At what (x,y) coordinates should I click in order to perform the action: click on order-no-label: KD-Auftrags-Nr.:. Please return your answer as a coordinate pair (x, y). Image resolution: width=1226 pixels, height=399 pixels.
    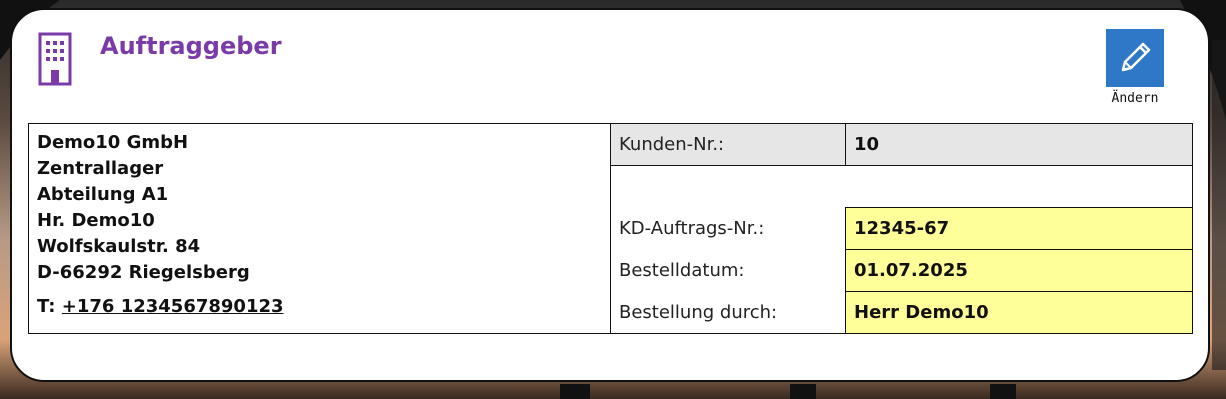
    Looking at the image, I should click on (728, 228).